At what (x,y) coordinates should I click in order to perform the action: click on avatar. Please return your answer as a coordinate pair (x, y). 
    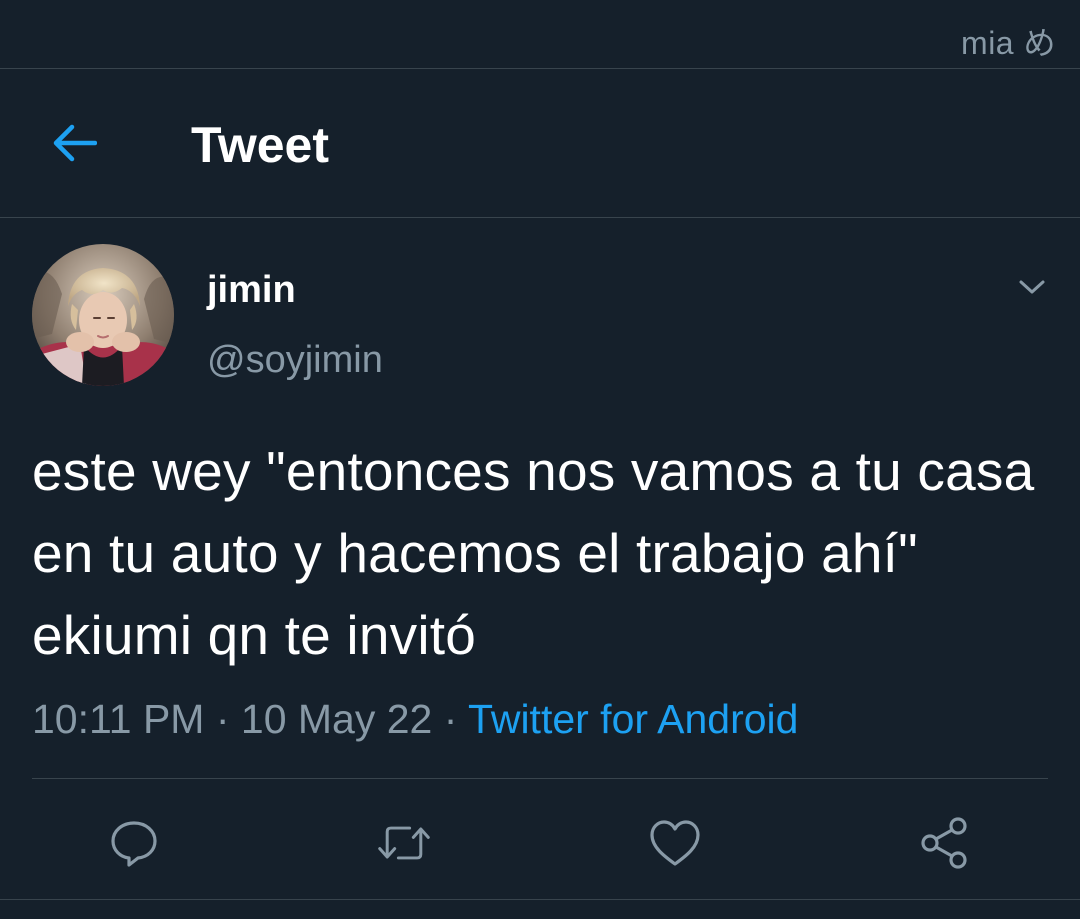
    Looking at the image, I should click on (103, 315).